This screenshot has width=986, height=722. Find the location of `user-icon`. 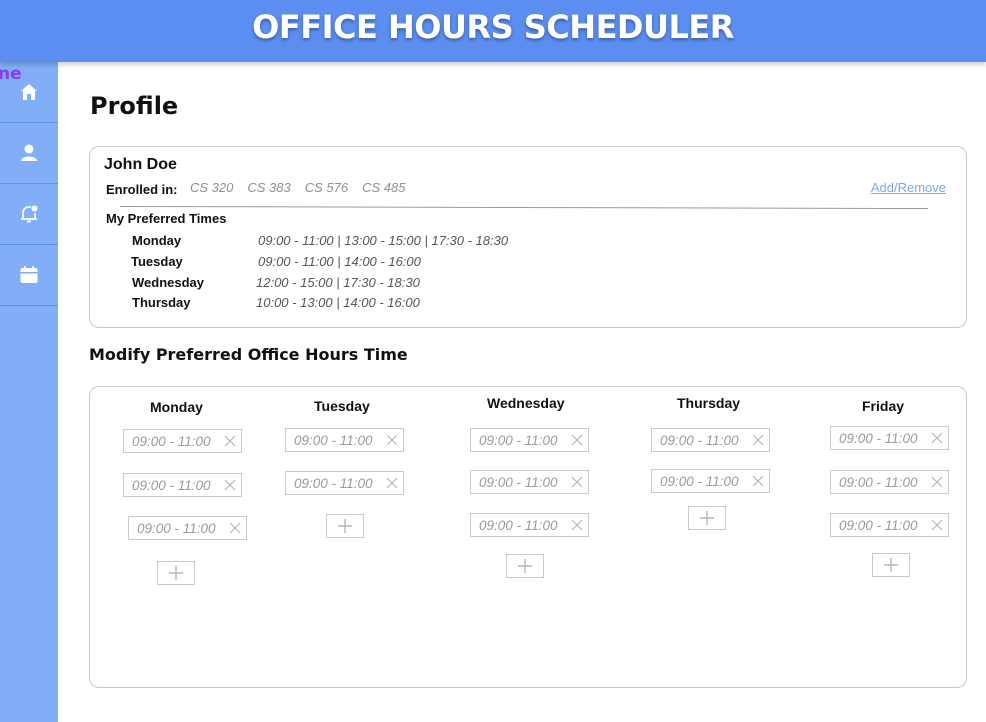

user-icon is located at coordinates (29, 152).